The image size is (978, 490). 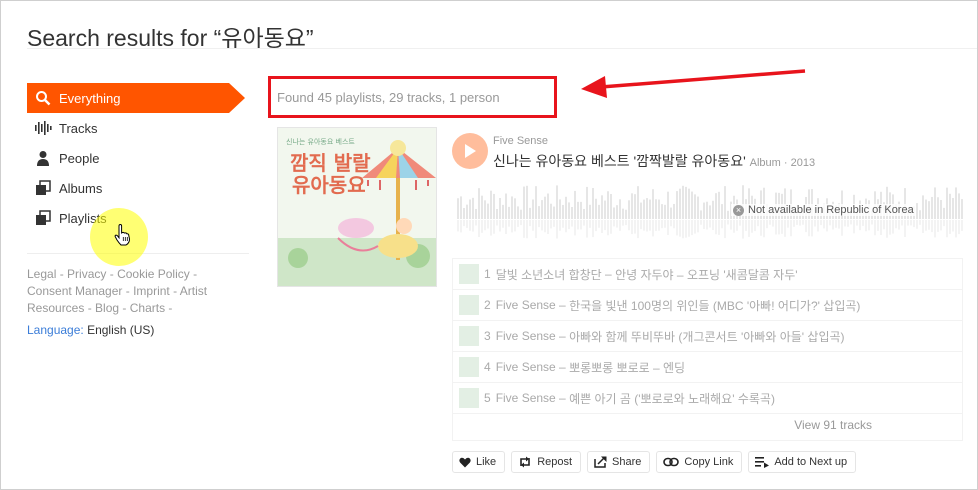 I want to click on album-artist: Five Sense, so click(x=520, y=141).